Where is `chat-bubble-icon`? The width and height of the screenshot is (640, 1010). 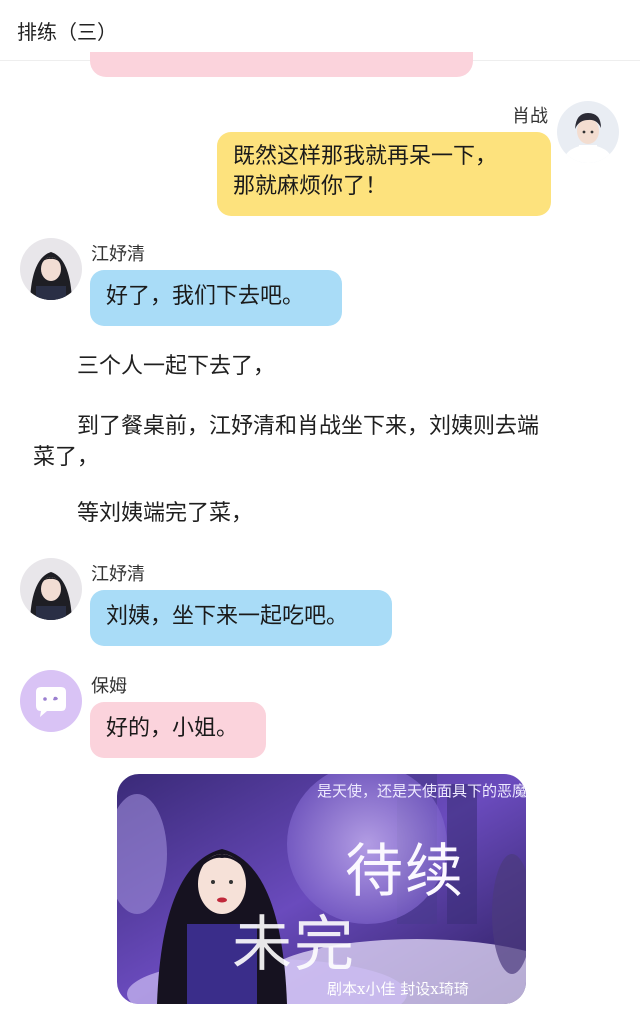 chat-bubble-icon is located at coordinates (51, 702).